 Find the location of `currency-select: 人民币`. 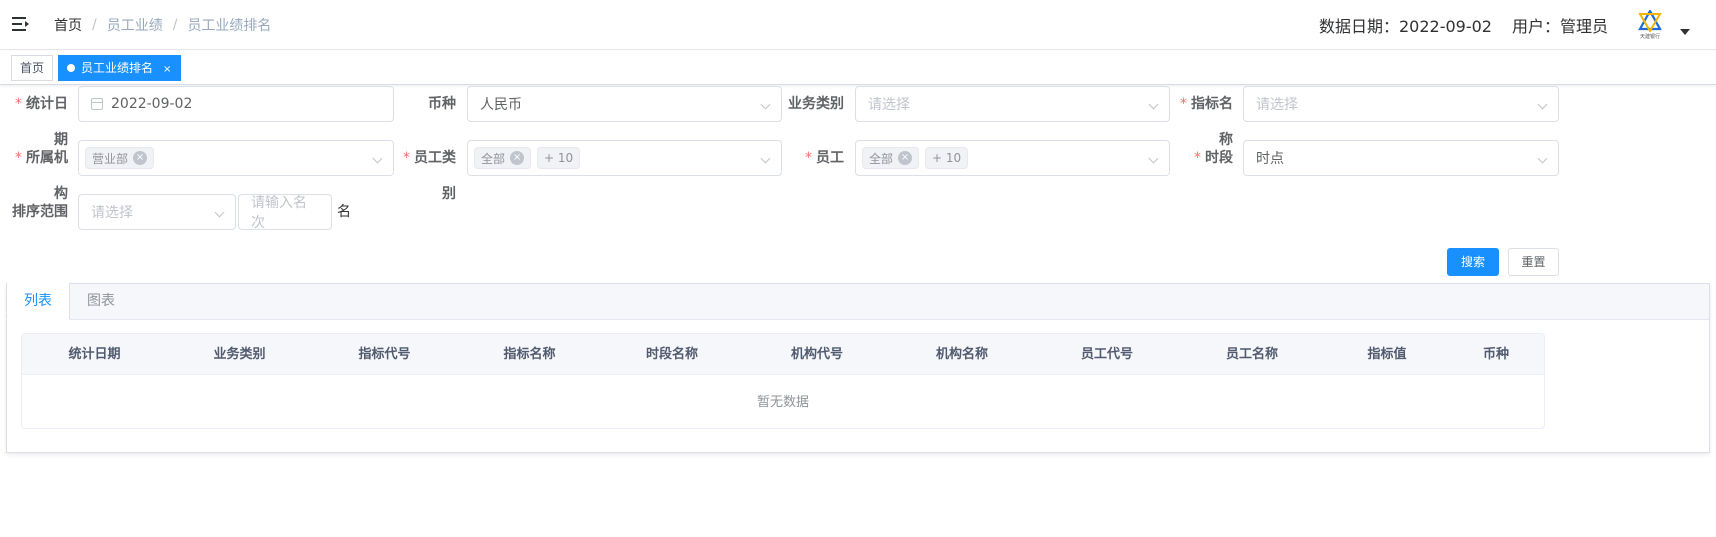

currency-select: 人民币 is located at coordinates (624, 104).